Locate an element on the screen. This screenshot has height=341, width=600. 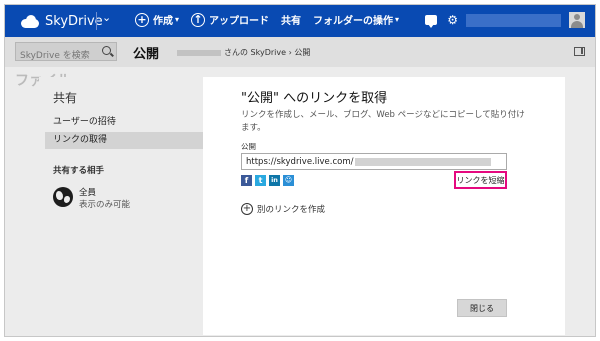
top-right-controls: ⚙ is located at coordinates (505, 20).